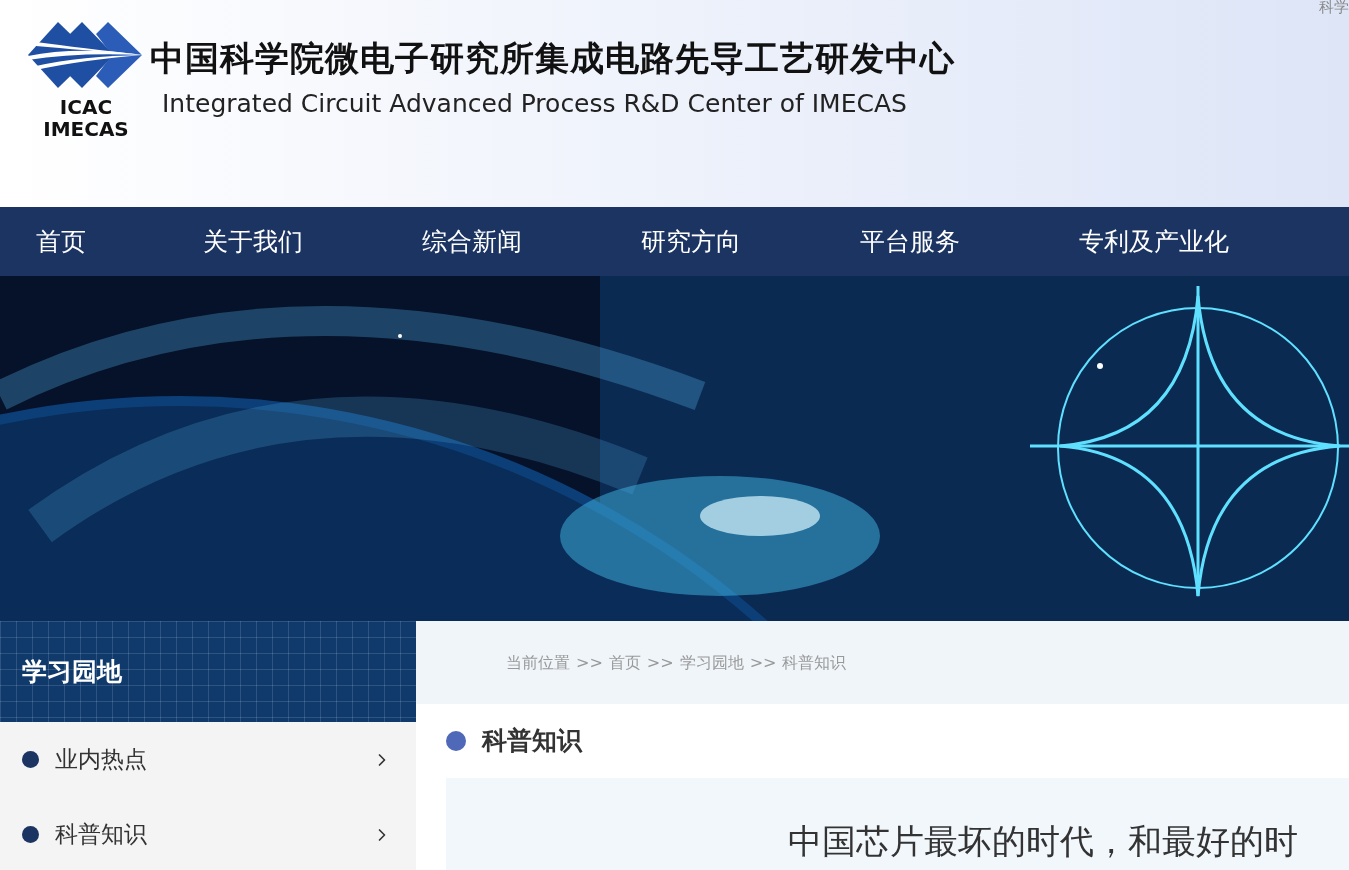 Image resolution: width=1349 pixels, height=870 pixels. Describe the element at coordinates (552, 58) in the screenshot. I see `site-title: 中国科学院微电子研究所集成电路先导工艺研发中心` at that location.